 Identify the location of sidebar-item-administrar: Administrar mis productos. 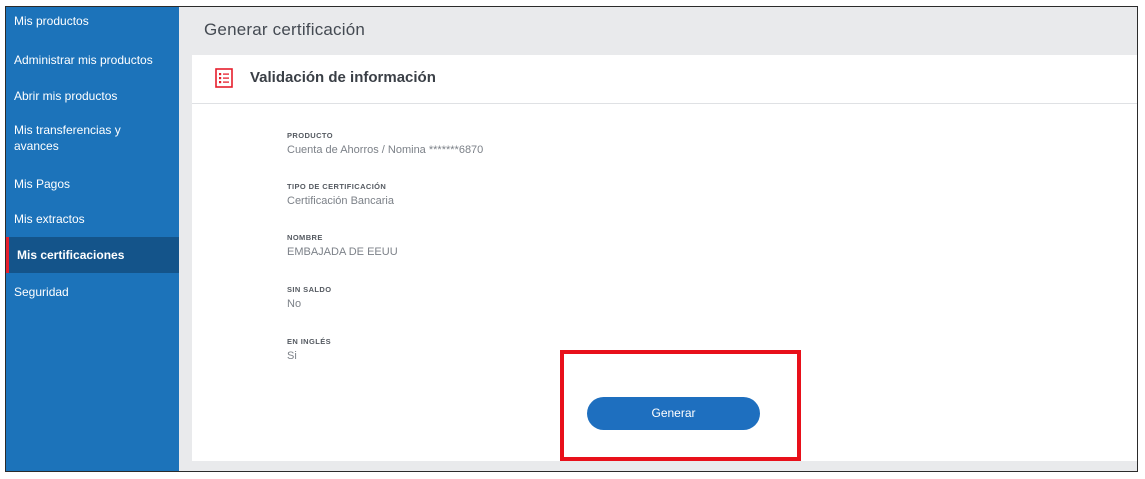
(92, 60).